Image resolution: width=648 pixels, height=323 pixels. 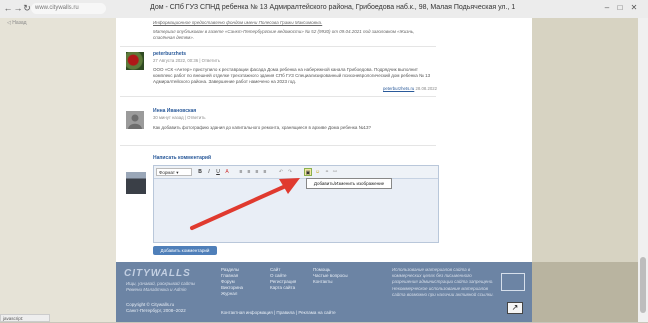 I want to click on scrollbar-thumb, so click(x=643, y=285).